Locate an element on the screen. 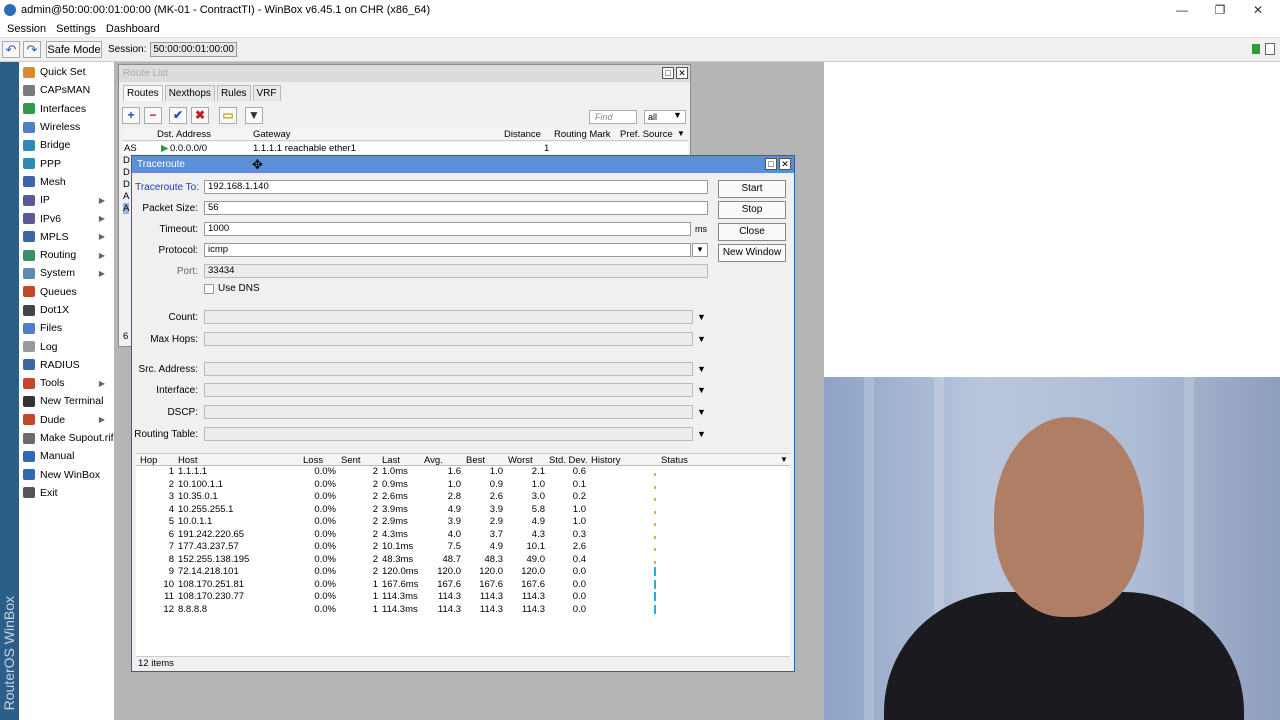 This screenshot has height=720, width=1280. sidebar-item-log: Log is located at coordinates (66, 346).